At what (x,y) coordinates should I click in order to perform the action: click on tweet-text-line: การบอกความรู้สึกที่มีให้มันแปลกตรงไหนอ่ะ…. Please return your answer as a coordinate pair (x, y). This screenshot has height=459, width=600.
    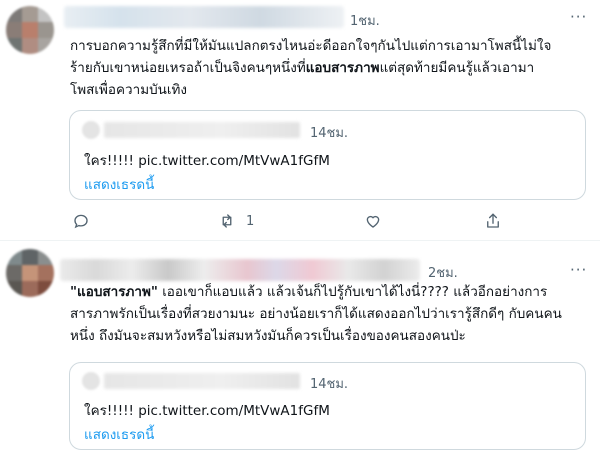
    Looking at the image, I should click on (311, 46).